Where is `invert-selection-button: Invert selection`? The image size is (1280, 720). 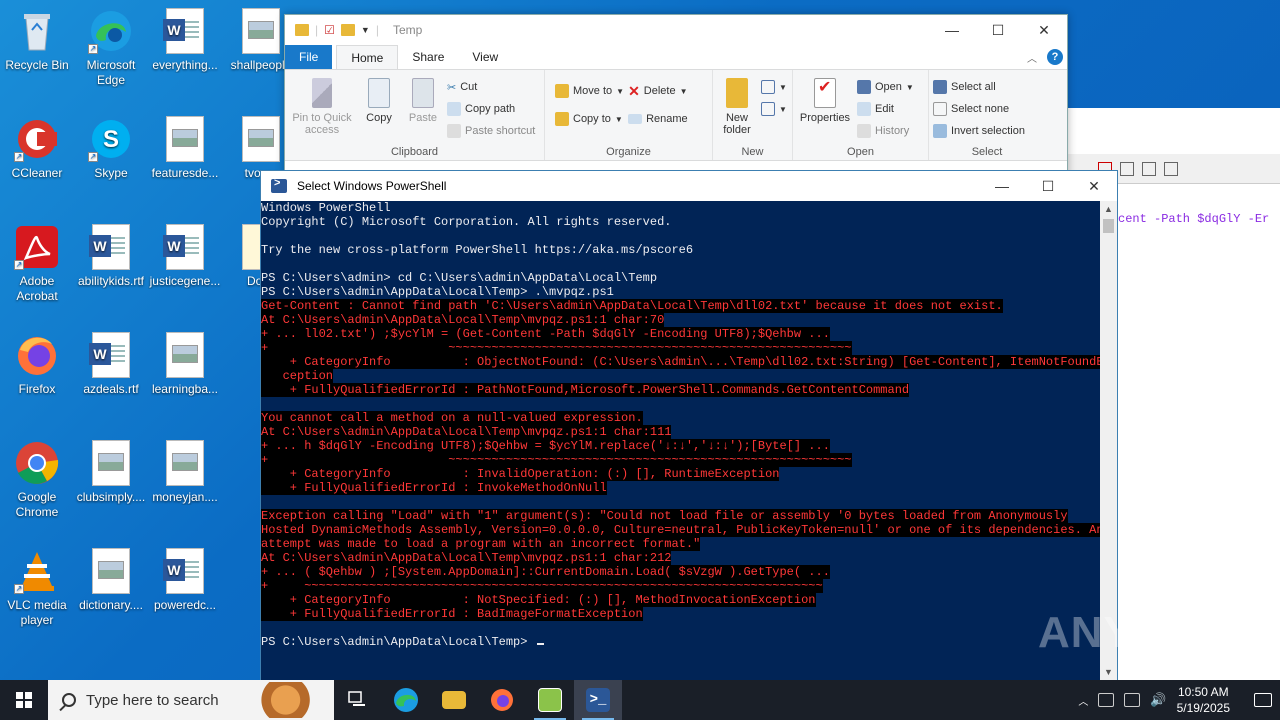
invert-selection-button: Invert selection is located at coordinates (979, 131).